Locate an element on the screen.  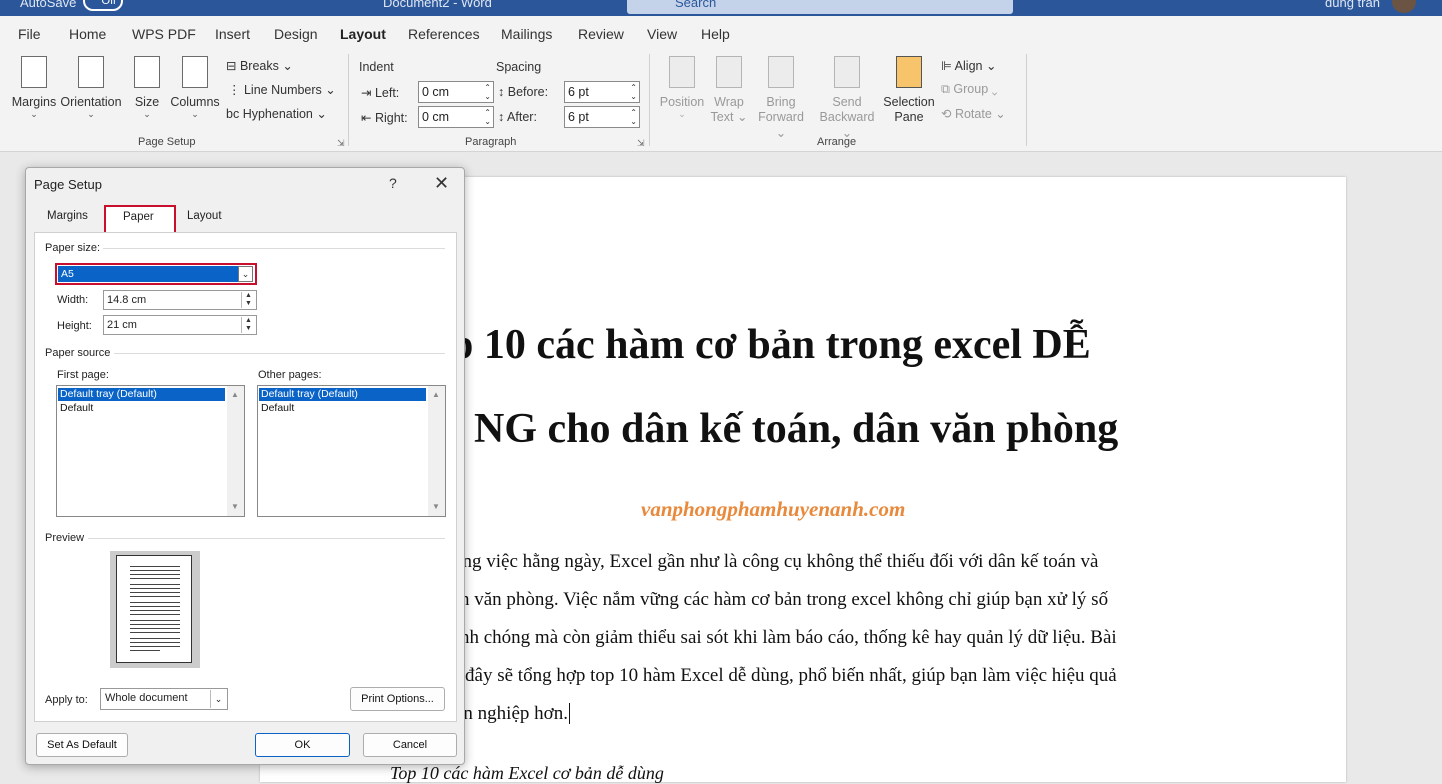
set-as-default-button: Set As Default is located at coordinates (82, 745).